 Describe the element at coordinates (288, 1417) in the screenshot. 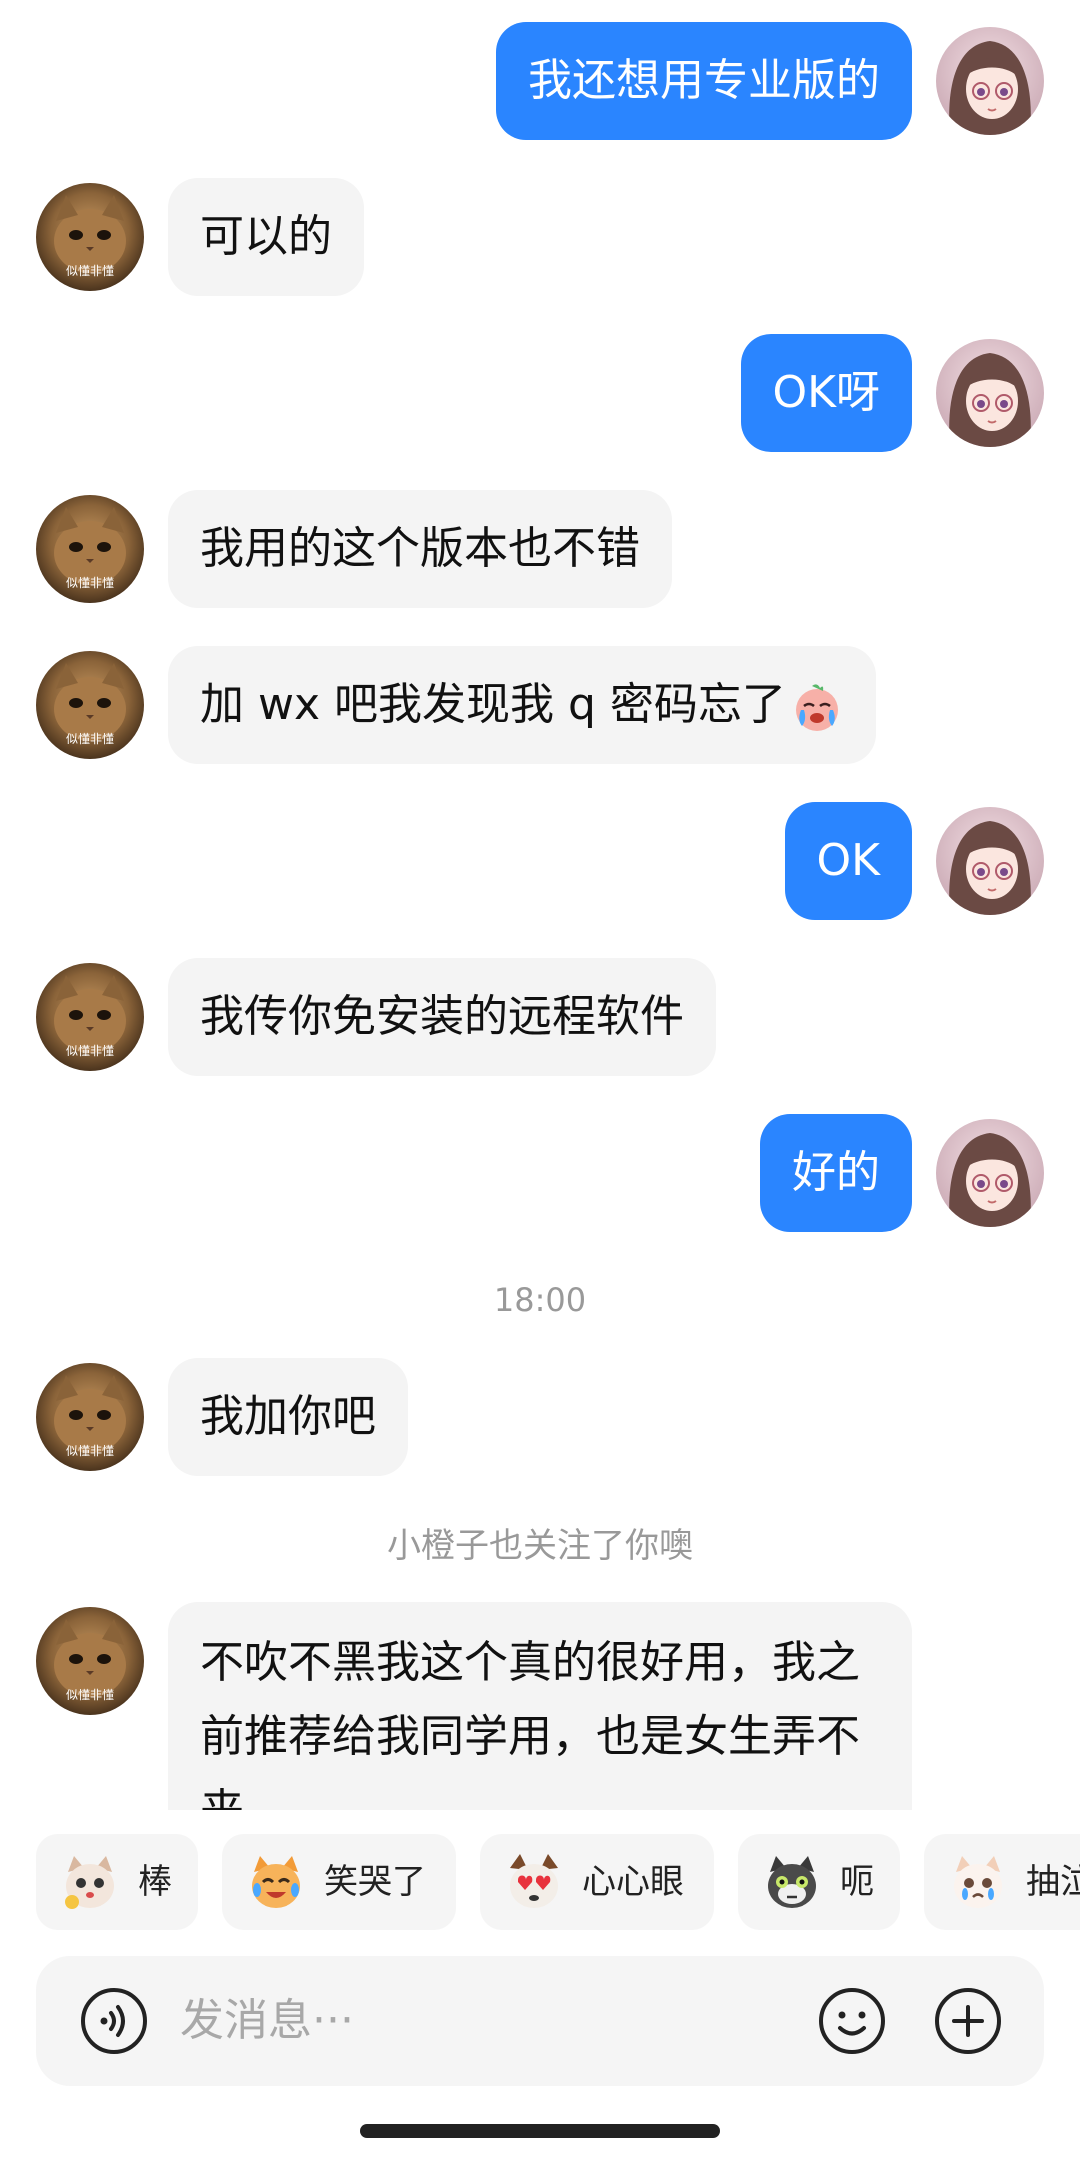

I see `message-bubble-incoming: 我加你吧` at that location.